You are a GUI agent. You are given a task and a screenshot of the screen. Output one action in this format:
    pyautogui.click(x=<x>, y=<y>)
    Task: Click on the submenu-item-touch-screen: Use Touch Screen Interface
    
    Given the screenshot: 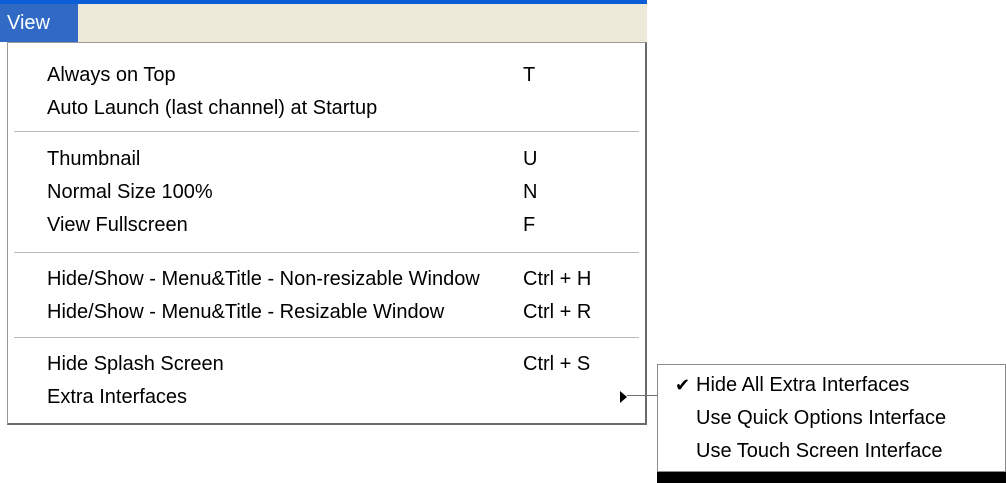 What is the action you would take?
    pyautogui.click(x=831, y=451)
    